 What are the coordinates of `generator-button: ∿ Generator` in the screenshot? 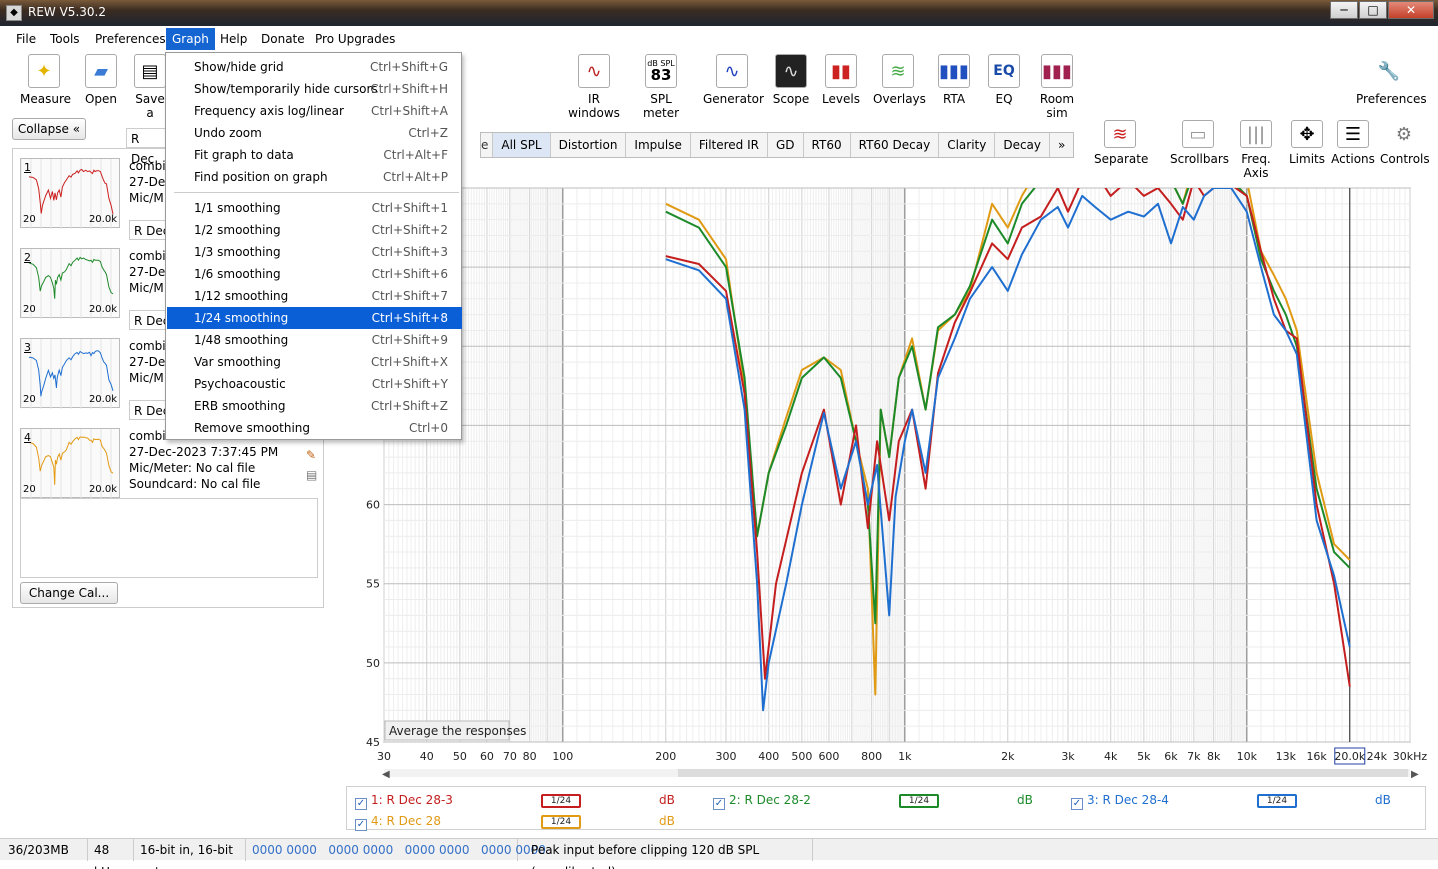 It's located at (733, 80).